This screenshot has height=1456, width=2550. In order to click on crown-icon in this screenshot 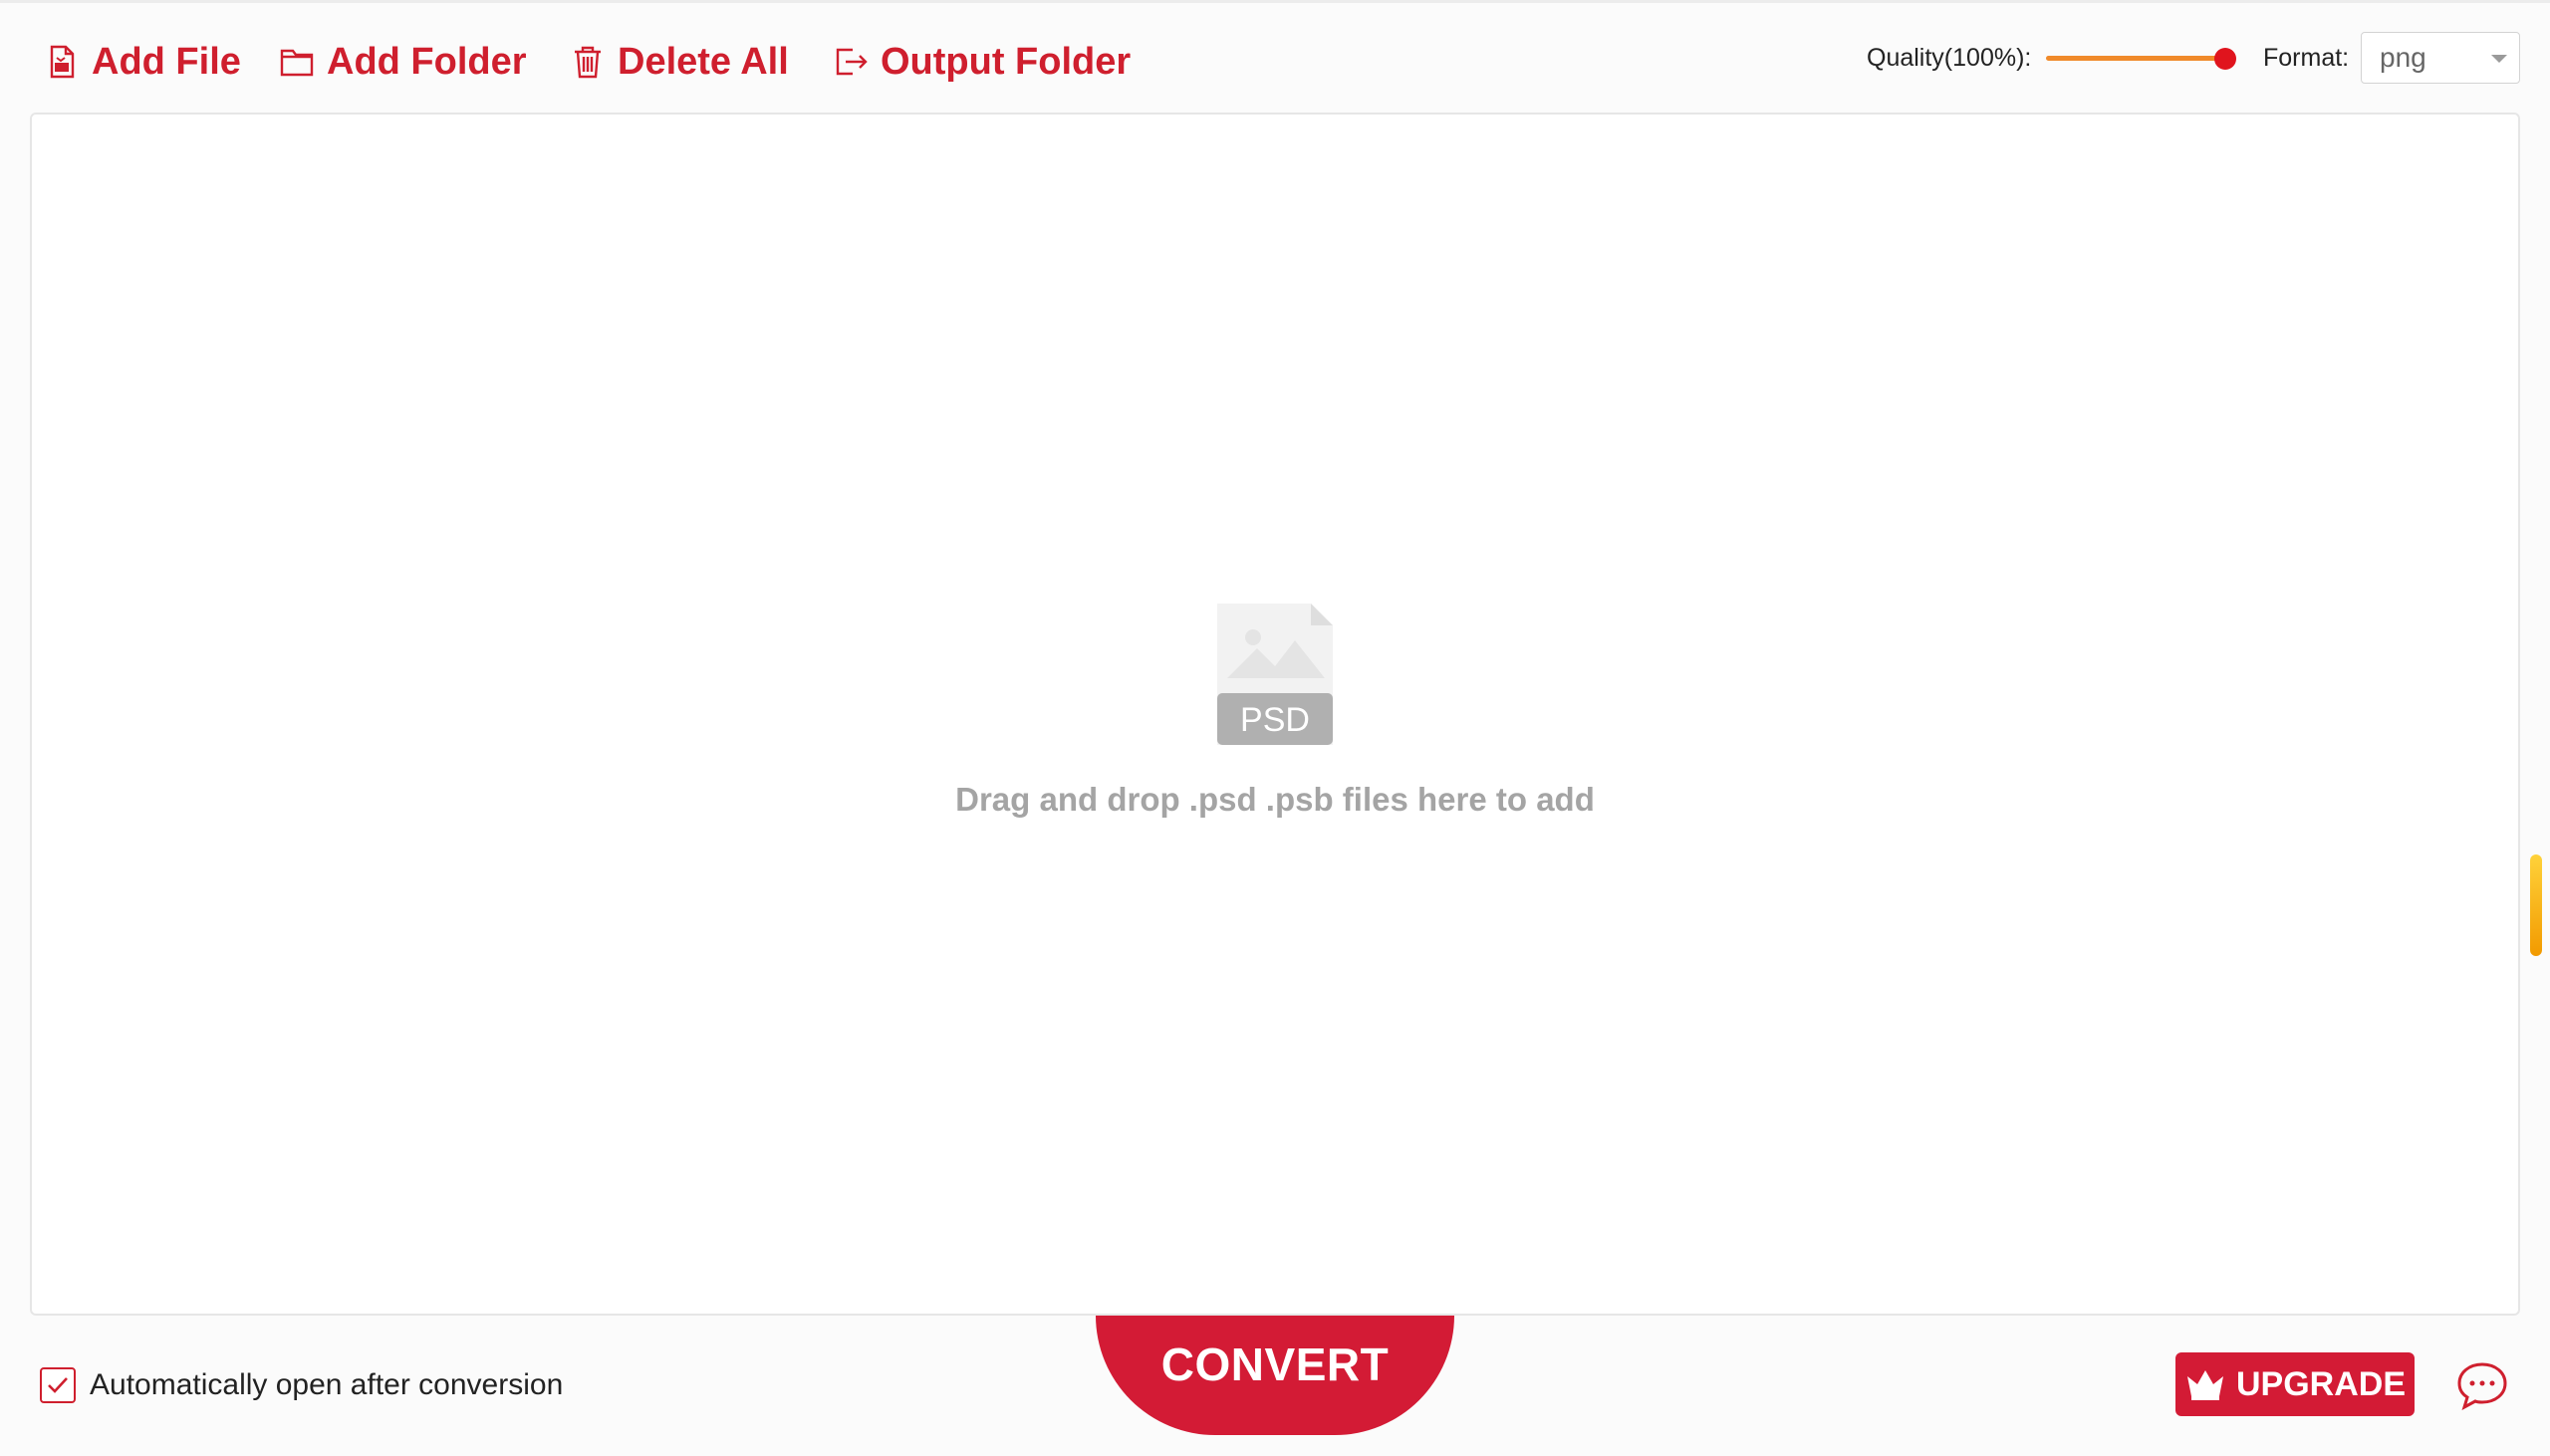, I will do `click(2204, 1385)`.